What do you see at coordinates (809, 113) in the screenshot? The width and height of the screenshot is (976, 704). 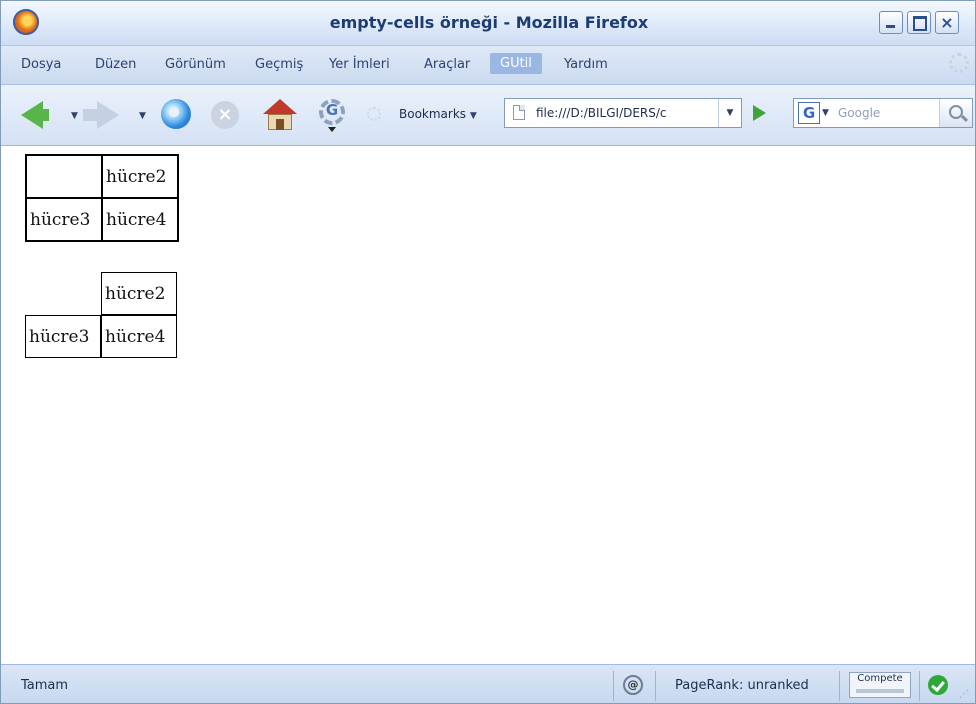 I see `search-engine-icon: G` at bounding box center [809, 113].